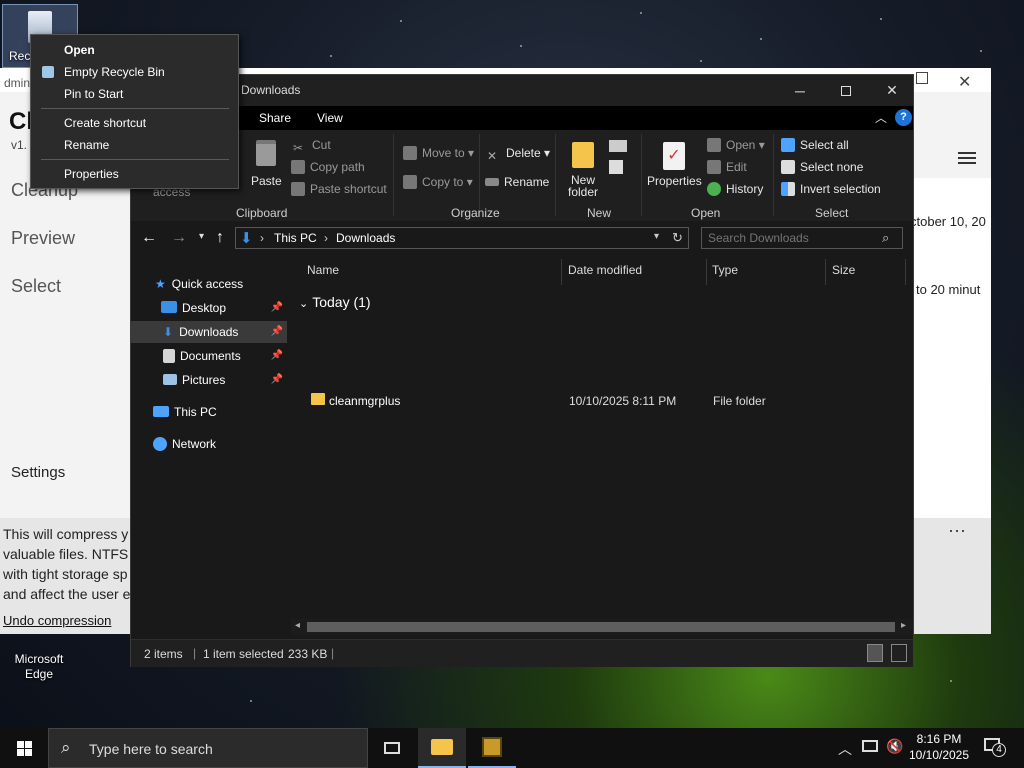  What do you see at coordinates (36, 286) in the screenshot?
I see `nav-select: Select` at bounding box center [36, 286].